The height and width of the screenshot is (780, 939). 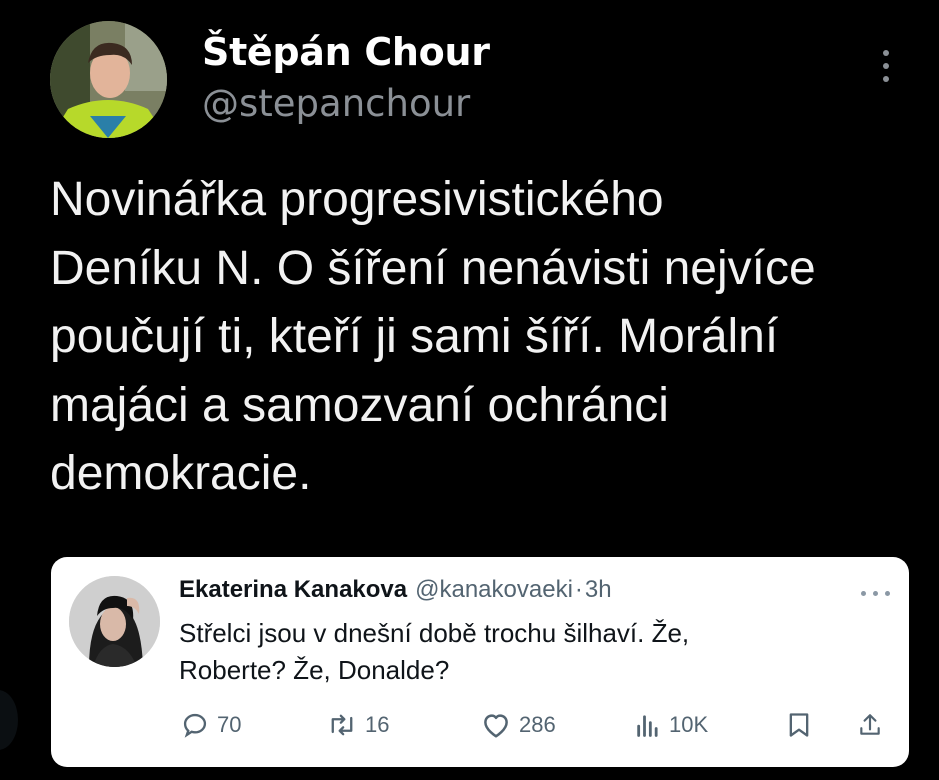 What do you see at coordinates (689, 724) in the screenshot?
I see `views-count: 10K` at bounding box center [689, 724].